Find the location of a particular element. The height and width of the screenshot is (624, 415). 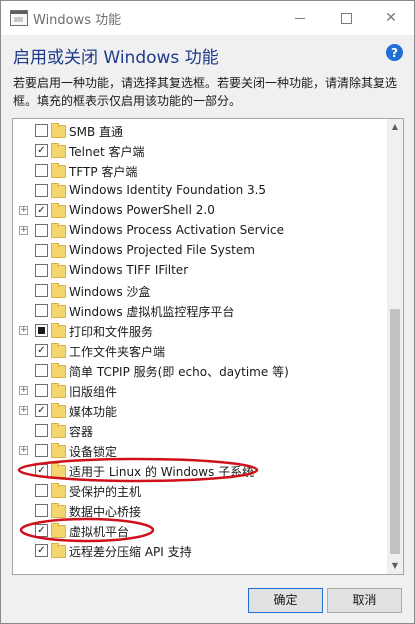

scroll-up-arrow-icon: ▲ is located at coordinates (395, 127).